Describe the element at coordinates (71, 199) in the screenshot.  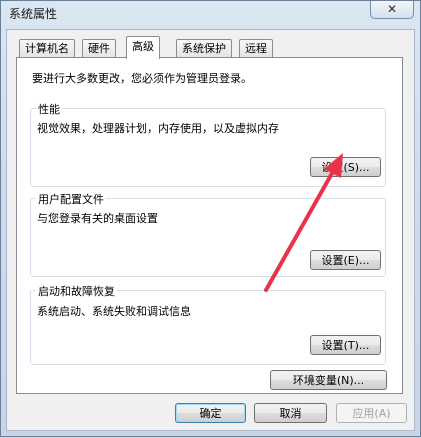
I see `user-profiles-title: 用户配置文件` at that location.